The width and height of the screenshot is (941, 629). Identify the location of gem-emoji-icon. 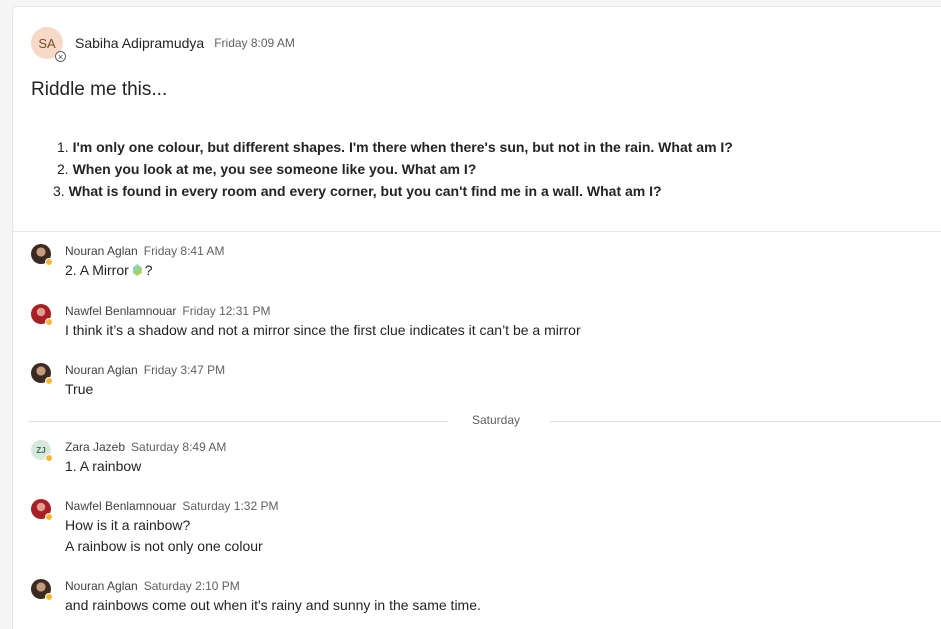
(137, 270).